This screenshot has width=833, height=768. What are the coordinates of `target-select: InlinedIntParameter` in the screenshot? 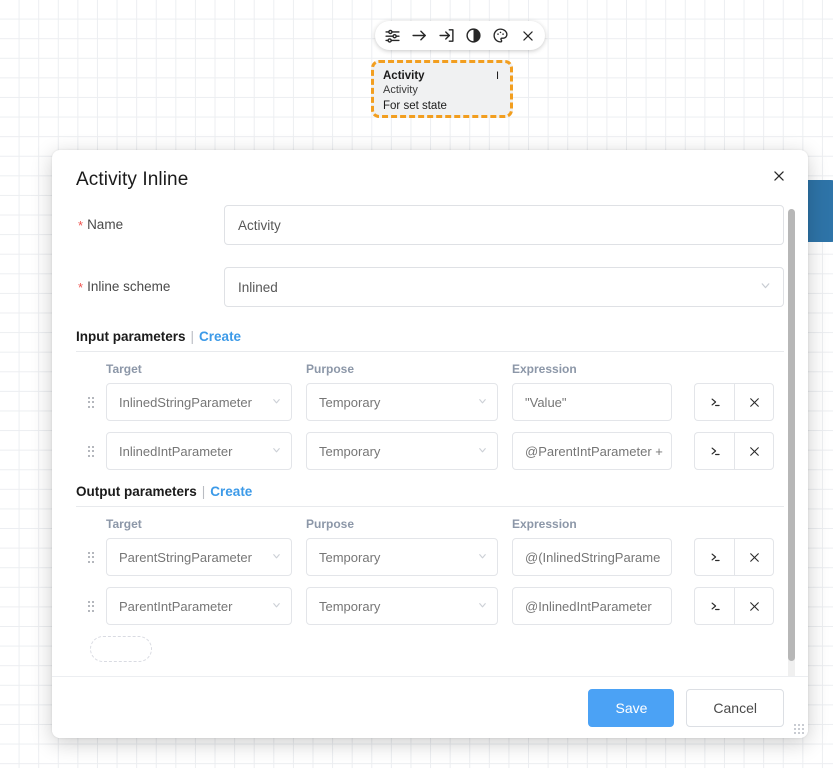 It's located at (199, 451).